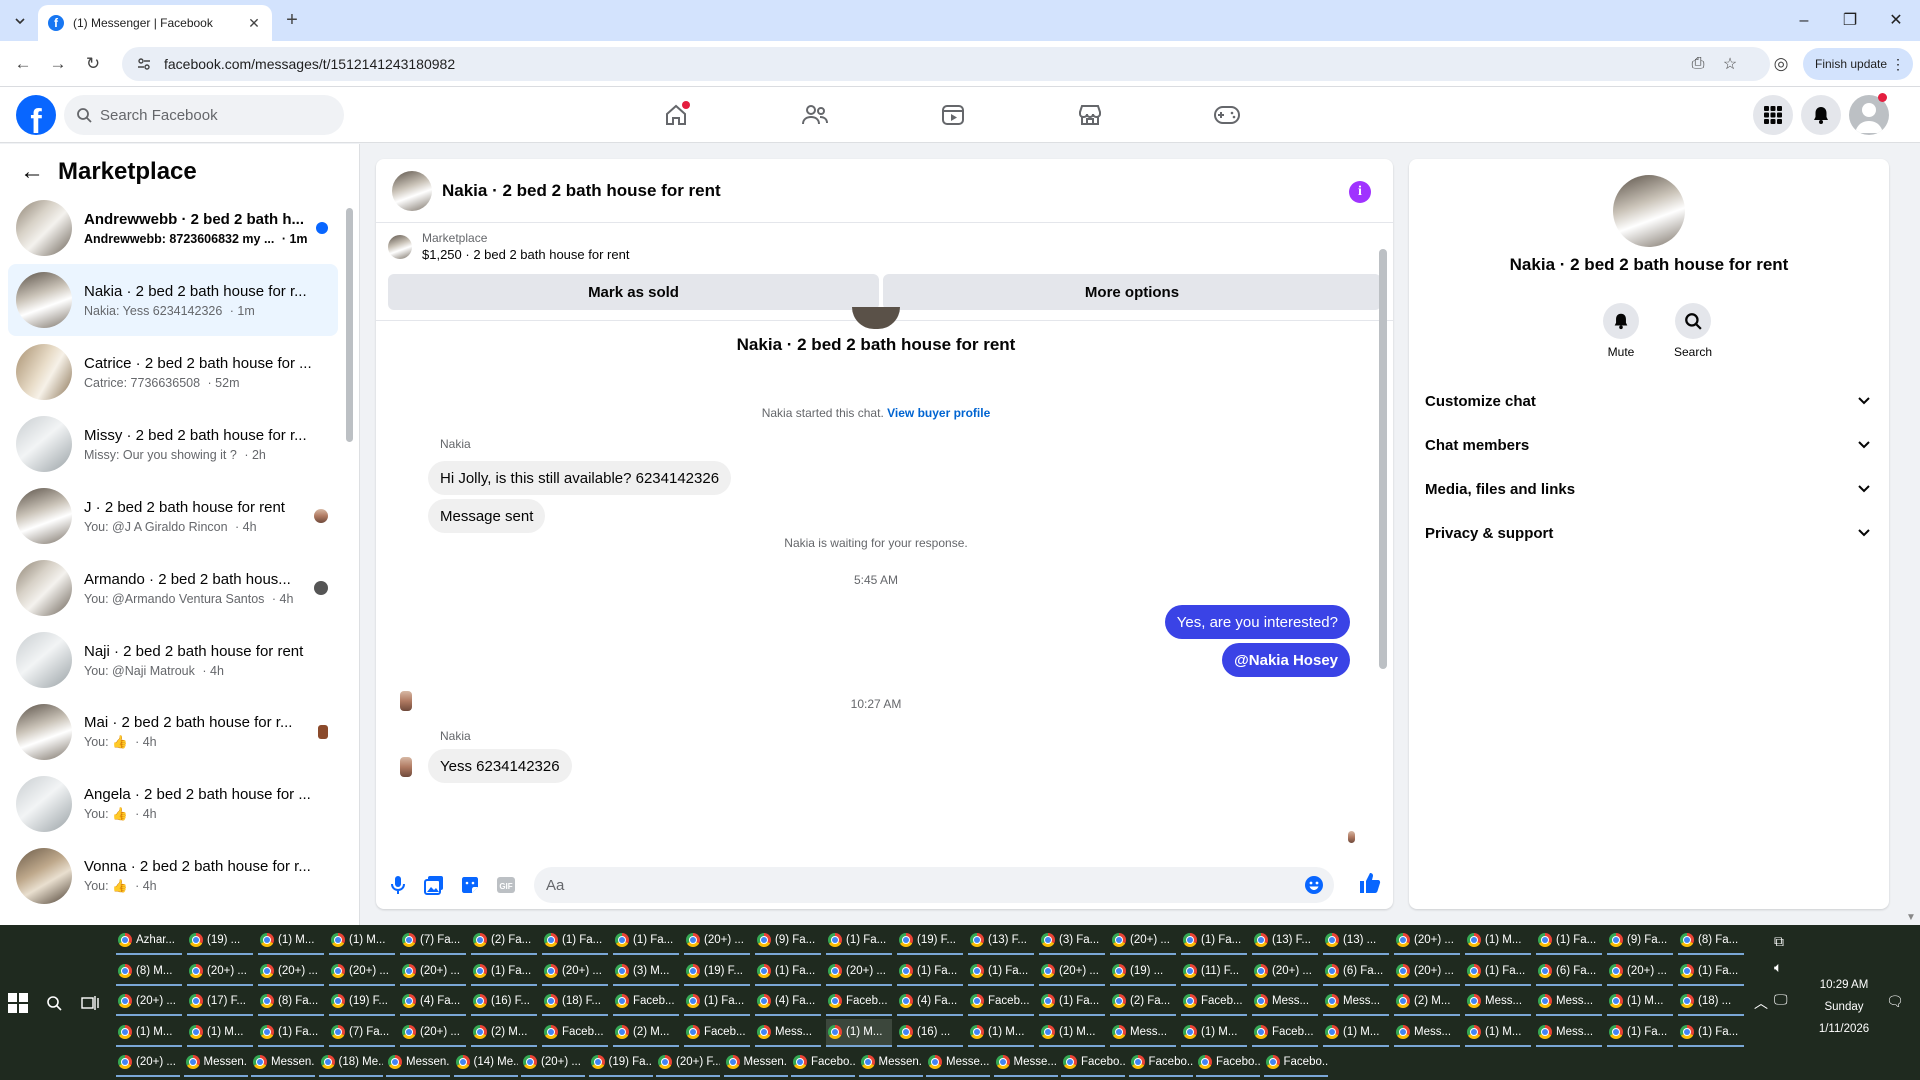  Describe the element at coordinates (1693, 331) in the screenshot. I see `search-in-chat-button: Search` at that location.